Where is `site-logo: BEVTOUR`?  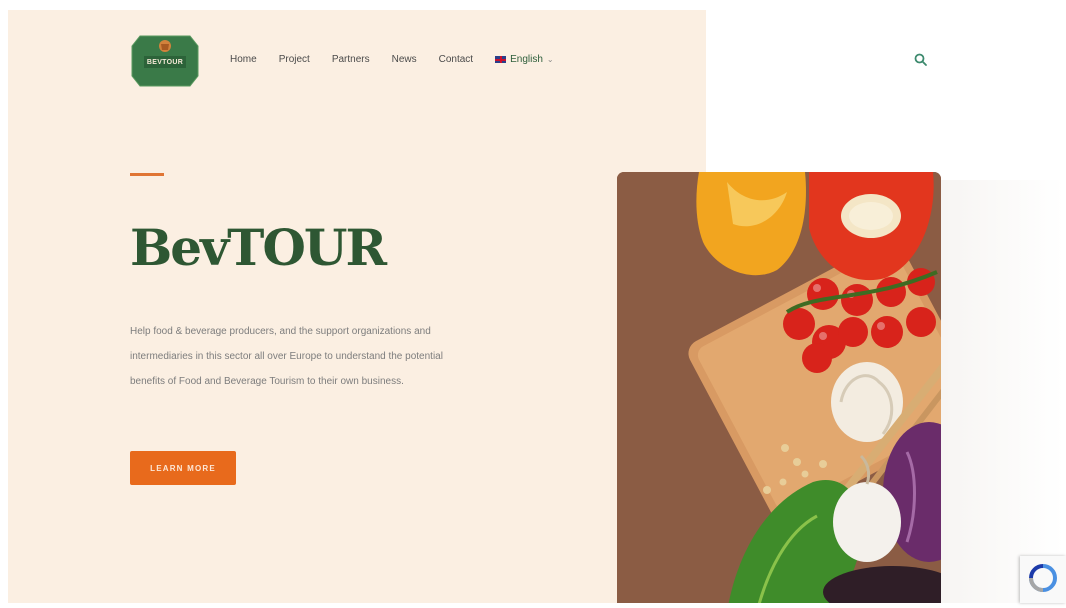
site-logo: BEVTOUR is located at coordinates (165, 60).